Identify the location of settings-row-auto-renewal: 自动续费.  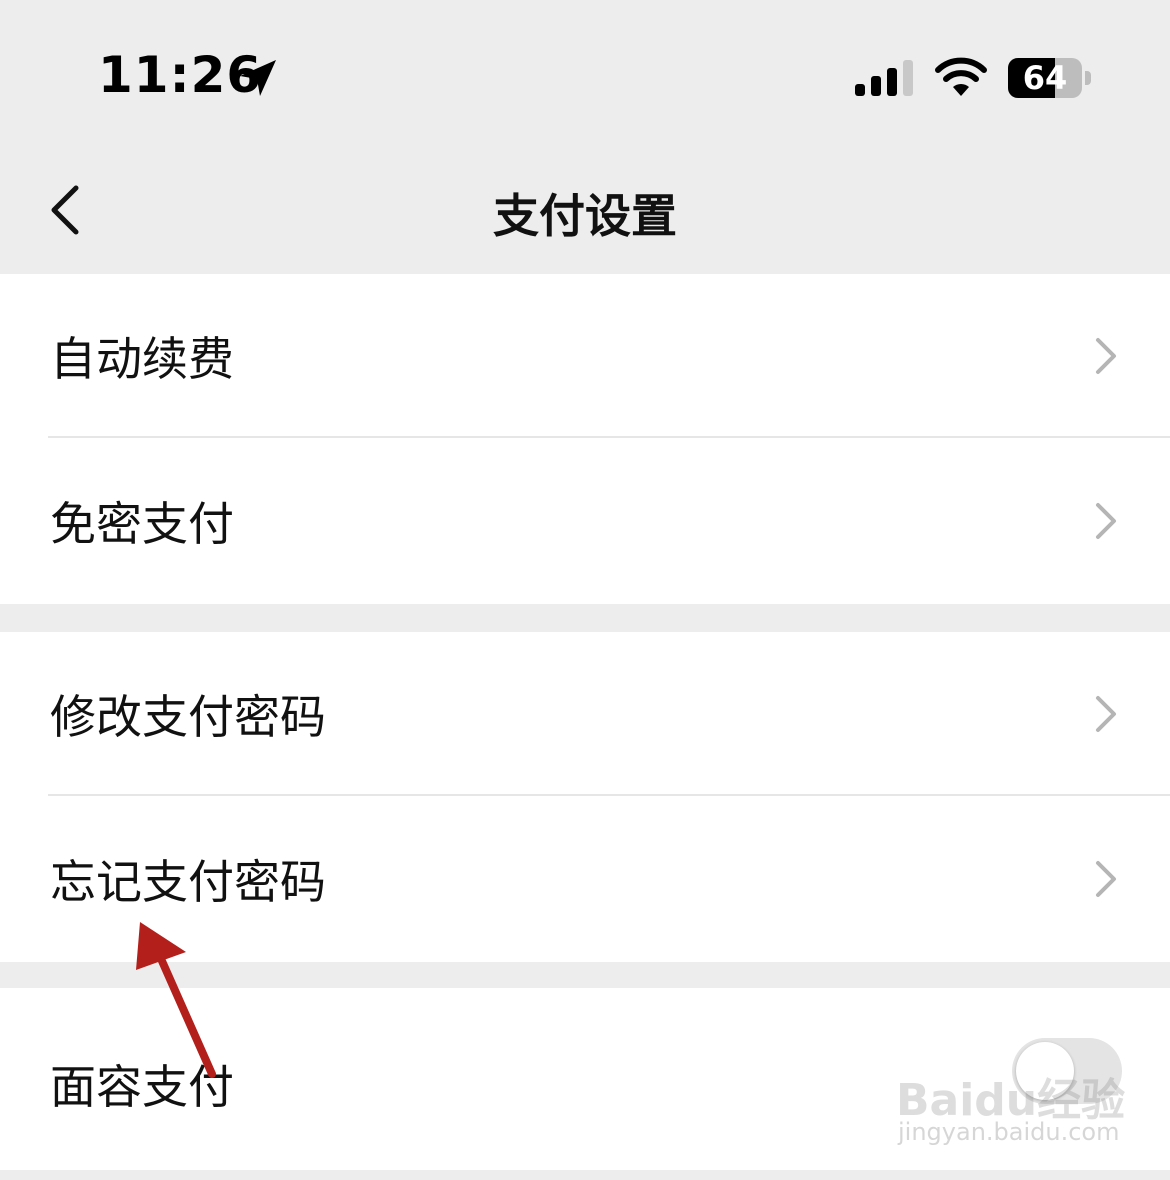
(585, 356).